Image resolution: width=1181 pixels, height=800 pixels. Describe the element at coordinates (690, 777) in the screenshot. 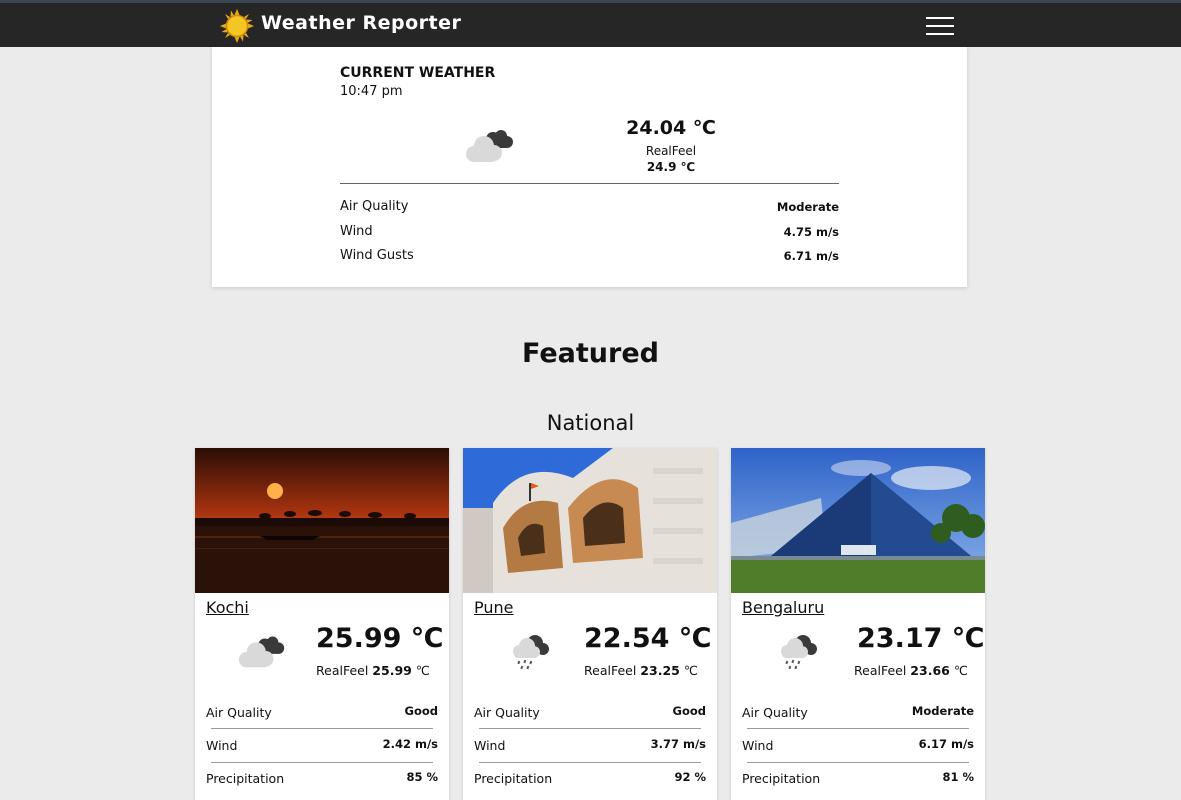

I see `precipitation-value: 92 %` at that location.